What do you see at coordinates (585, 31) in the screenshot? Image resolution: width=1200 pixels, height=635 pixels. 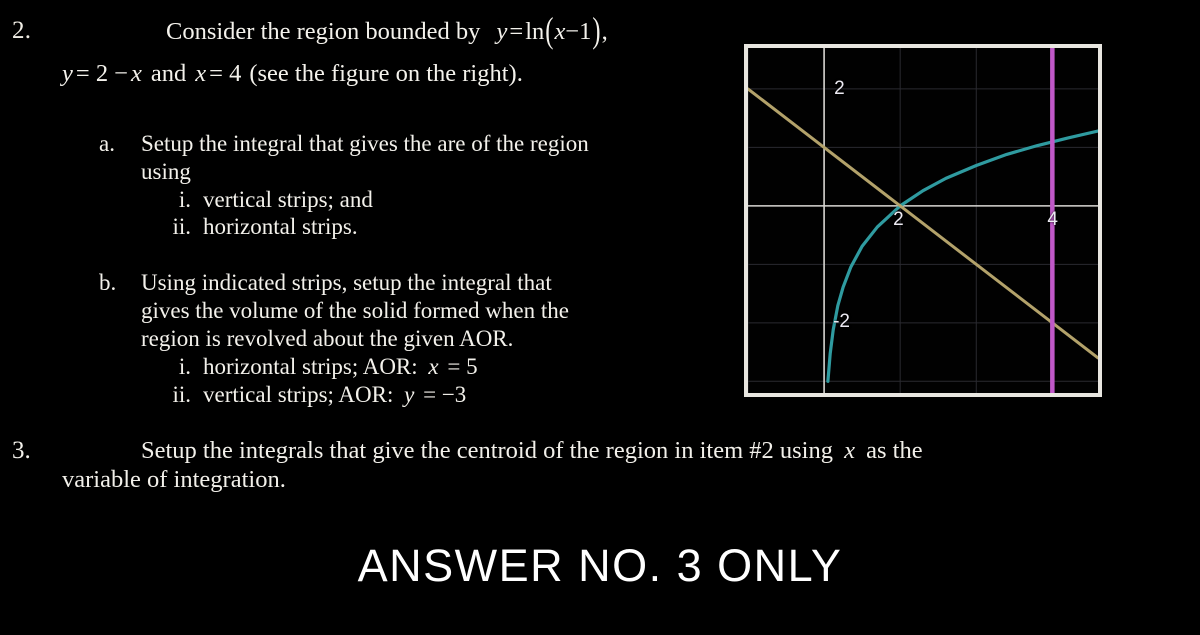 I see `eq-one: 1` at bounding box center [585, 31].